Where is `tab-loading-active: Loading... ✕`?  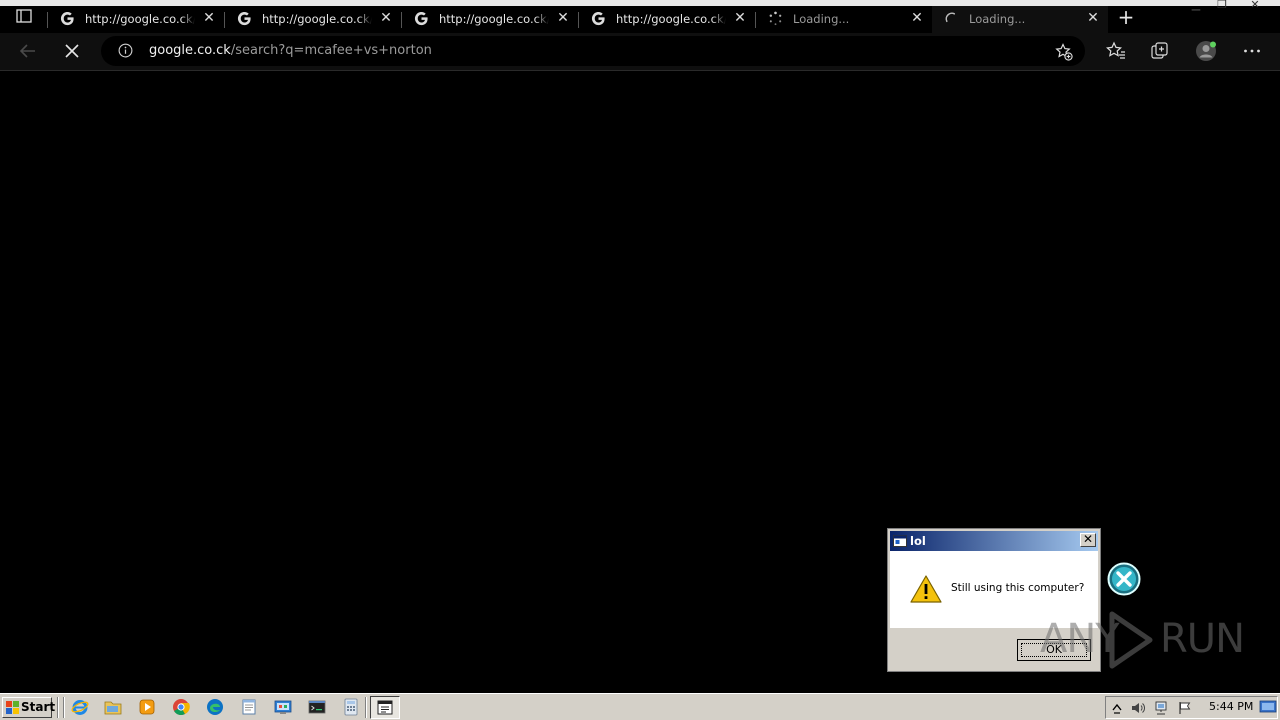
tab-loading-active: Loading... ✕ is located at coordinates (1020, 19).